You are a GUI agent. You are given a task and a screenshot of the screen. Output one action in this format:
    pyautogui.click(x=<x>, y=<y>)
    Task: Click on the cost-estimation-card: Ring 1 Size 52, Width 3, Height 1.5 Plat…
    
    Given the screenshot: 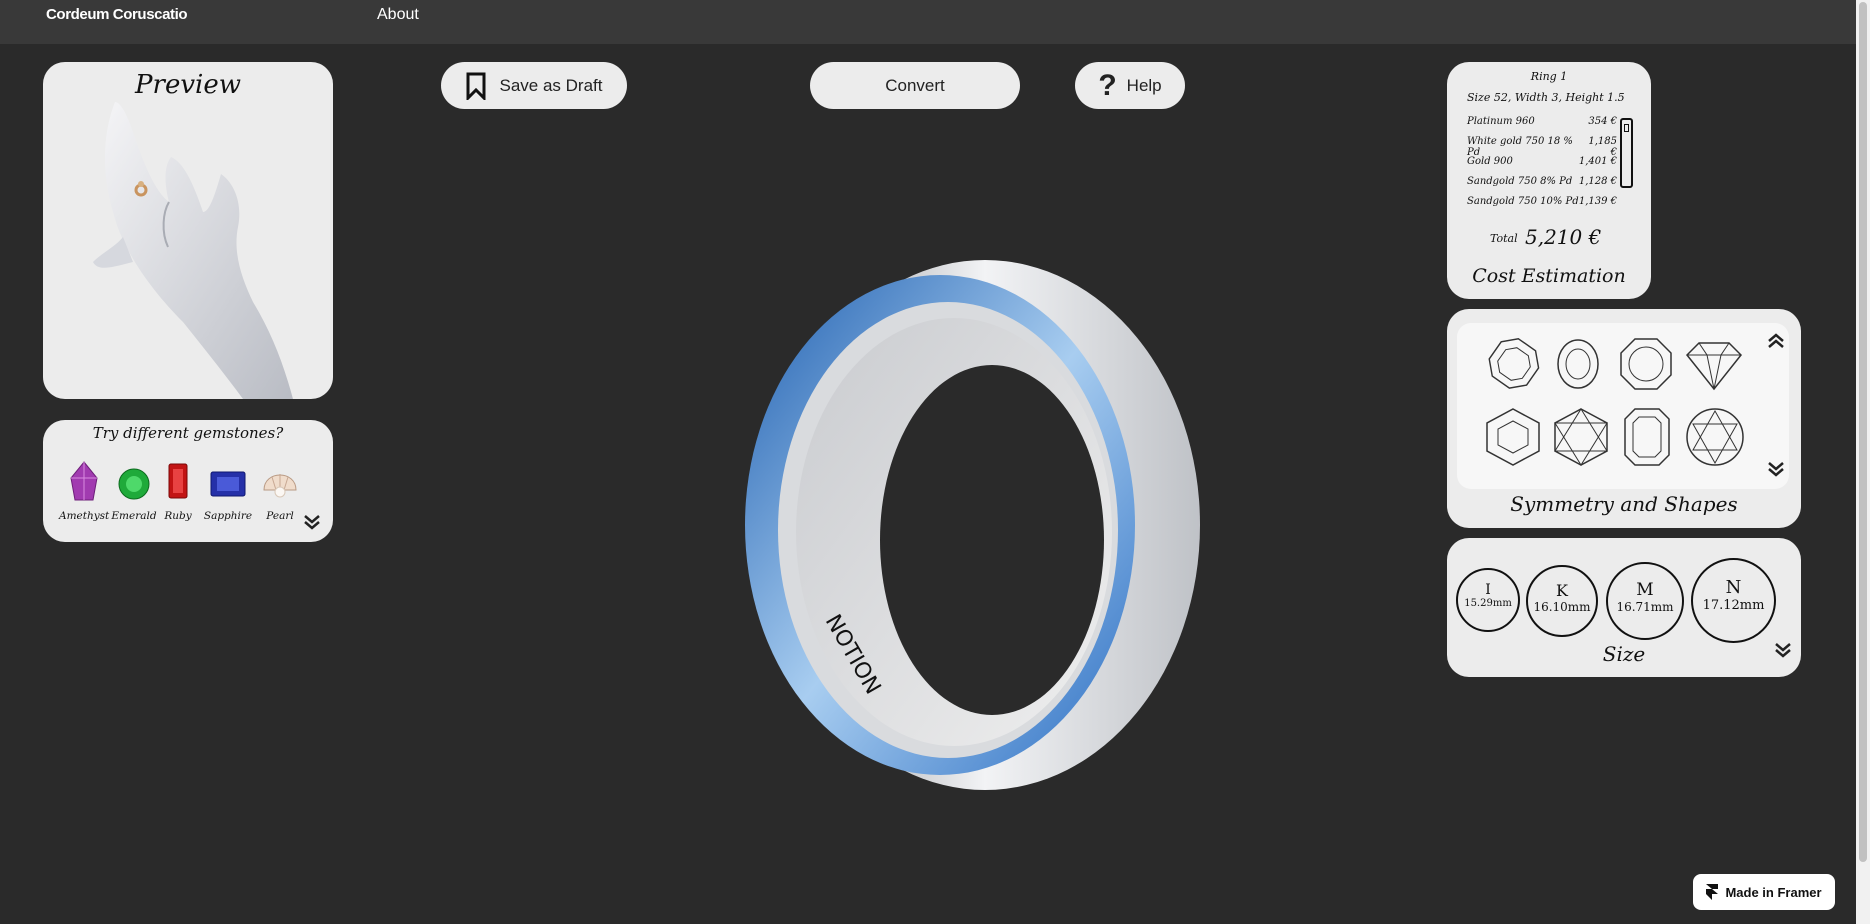 What is the action you would take?
    pyautogui.click(x=1549, y=180)
    